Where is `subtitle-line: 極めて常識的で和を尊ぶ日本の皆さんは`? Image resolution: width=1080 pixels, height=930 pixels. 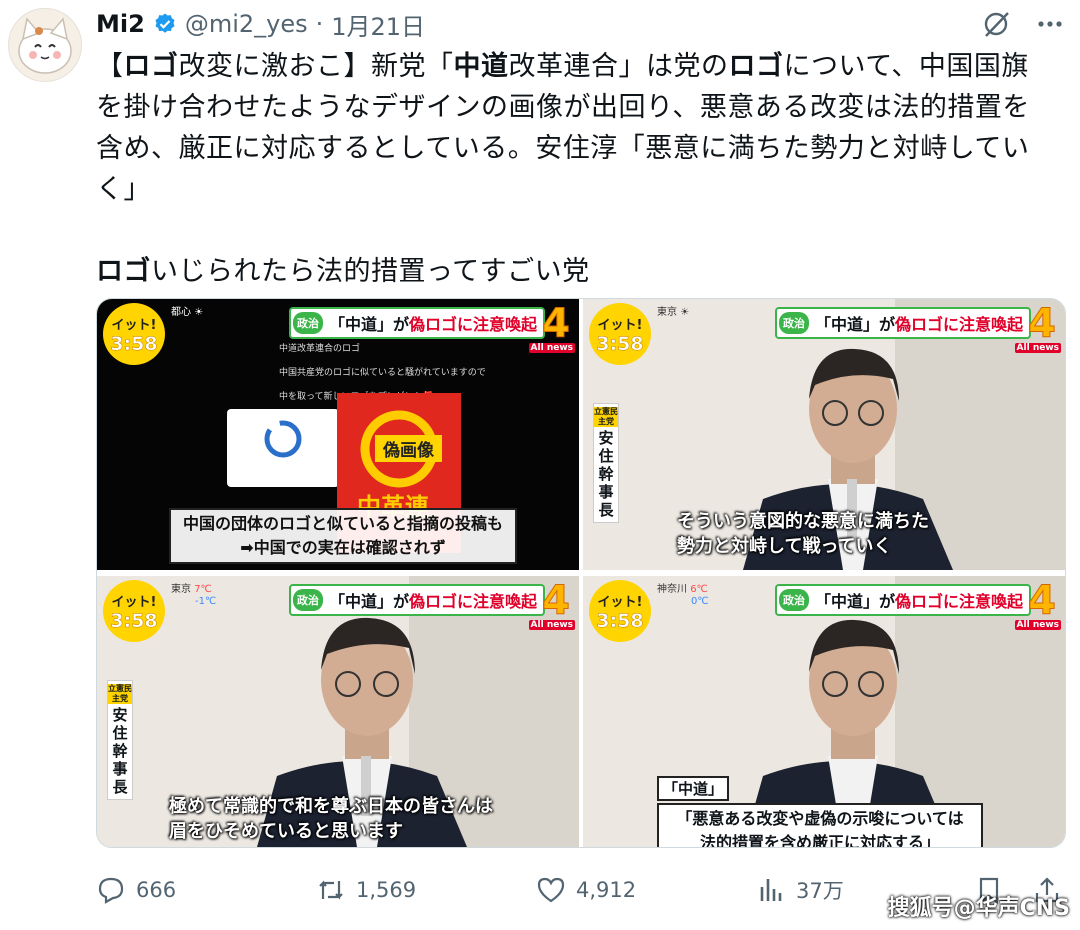 subtitle-line: 極めて常識的で和を尊ぶ日本の皆さんは is located at coordinates (331, 806).